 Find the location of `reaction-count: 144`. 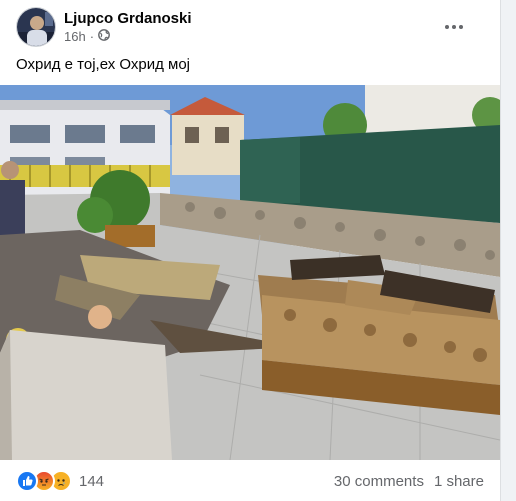

reaction-count: 144 is located at coordinates (91, 481).